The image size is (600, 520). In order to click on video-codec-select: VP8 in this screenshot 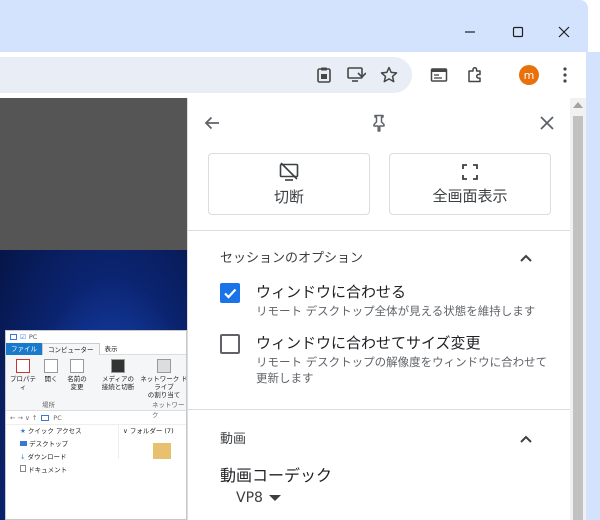, I will do `click(258, 498)`.